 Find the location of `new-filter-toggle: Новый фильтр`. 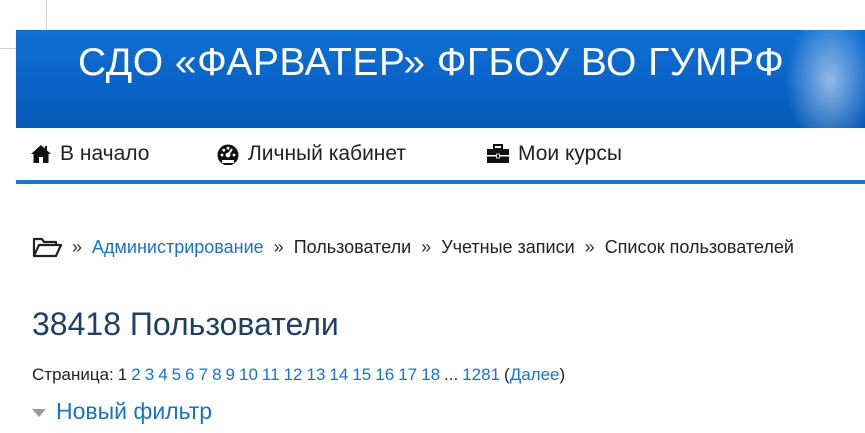

new-filter-toggle: Новый фильтр is located at coordinates (122, 411).